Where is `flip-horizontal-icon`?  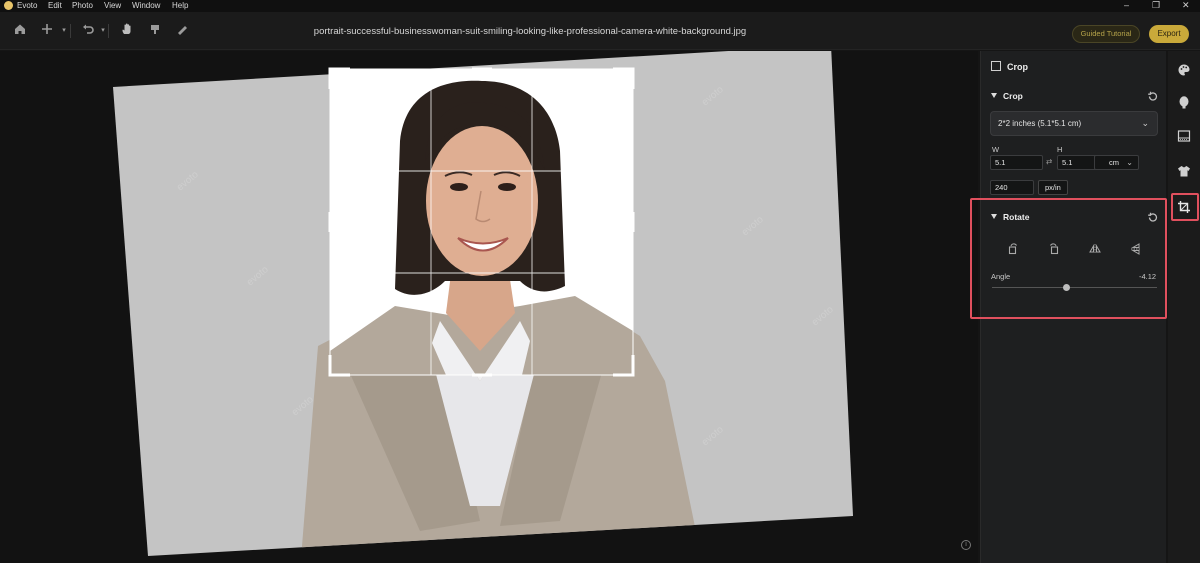 flip-horizontal-icon is located at coordinates (1095, 249).